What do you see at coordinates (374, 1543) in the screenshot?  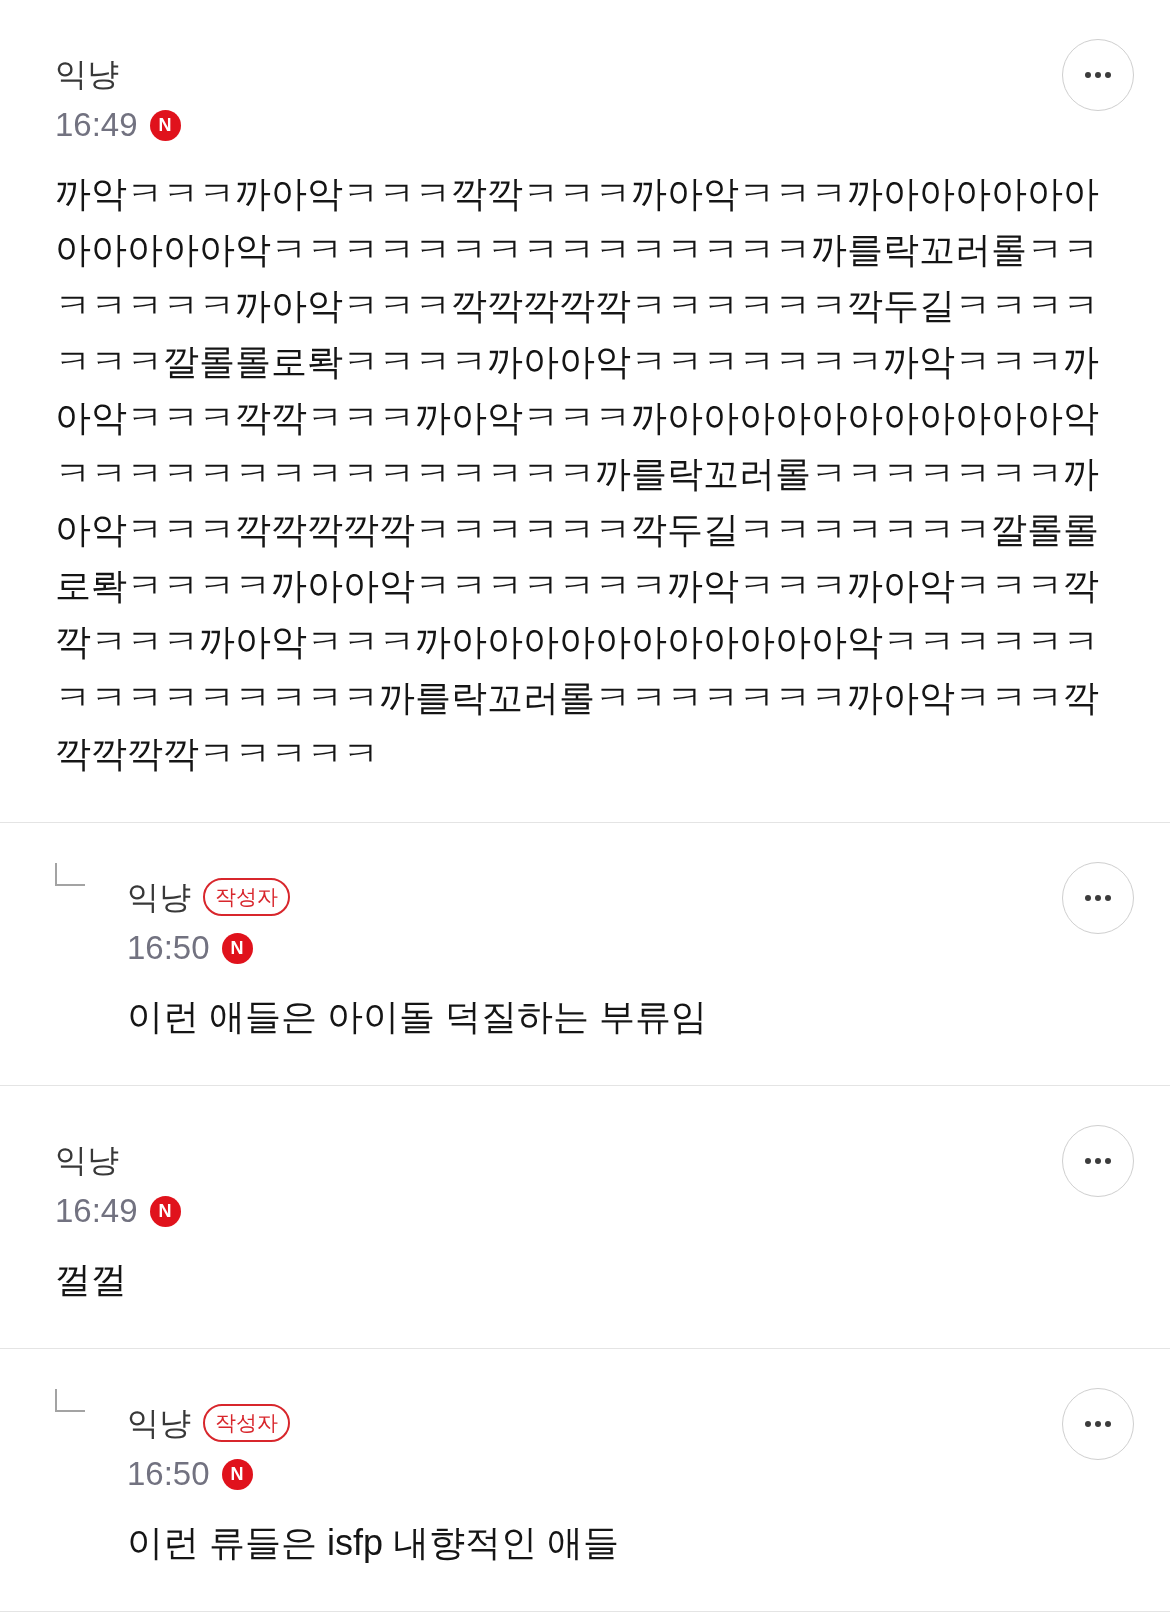 I see `comment-text: 이런 류들은 isfp 내향적인 애들` at bounding box center [374, 1543].